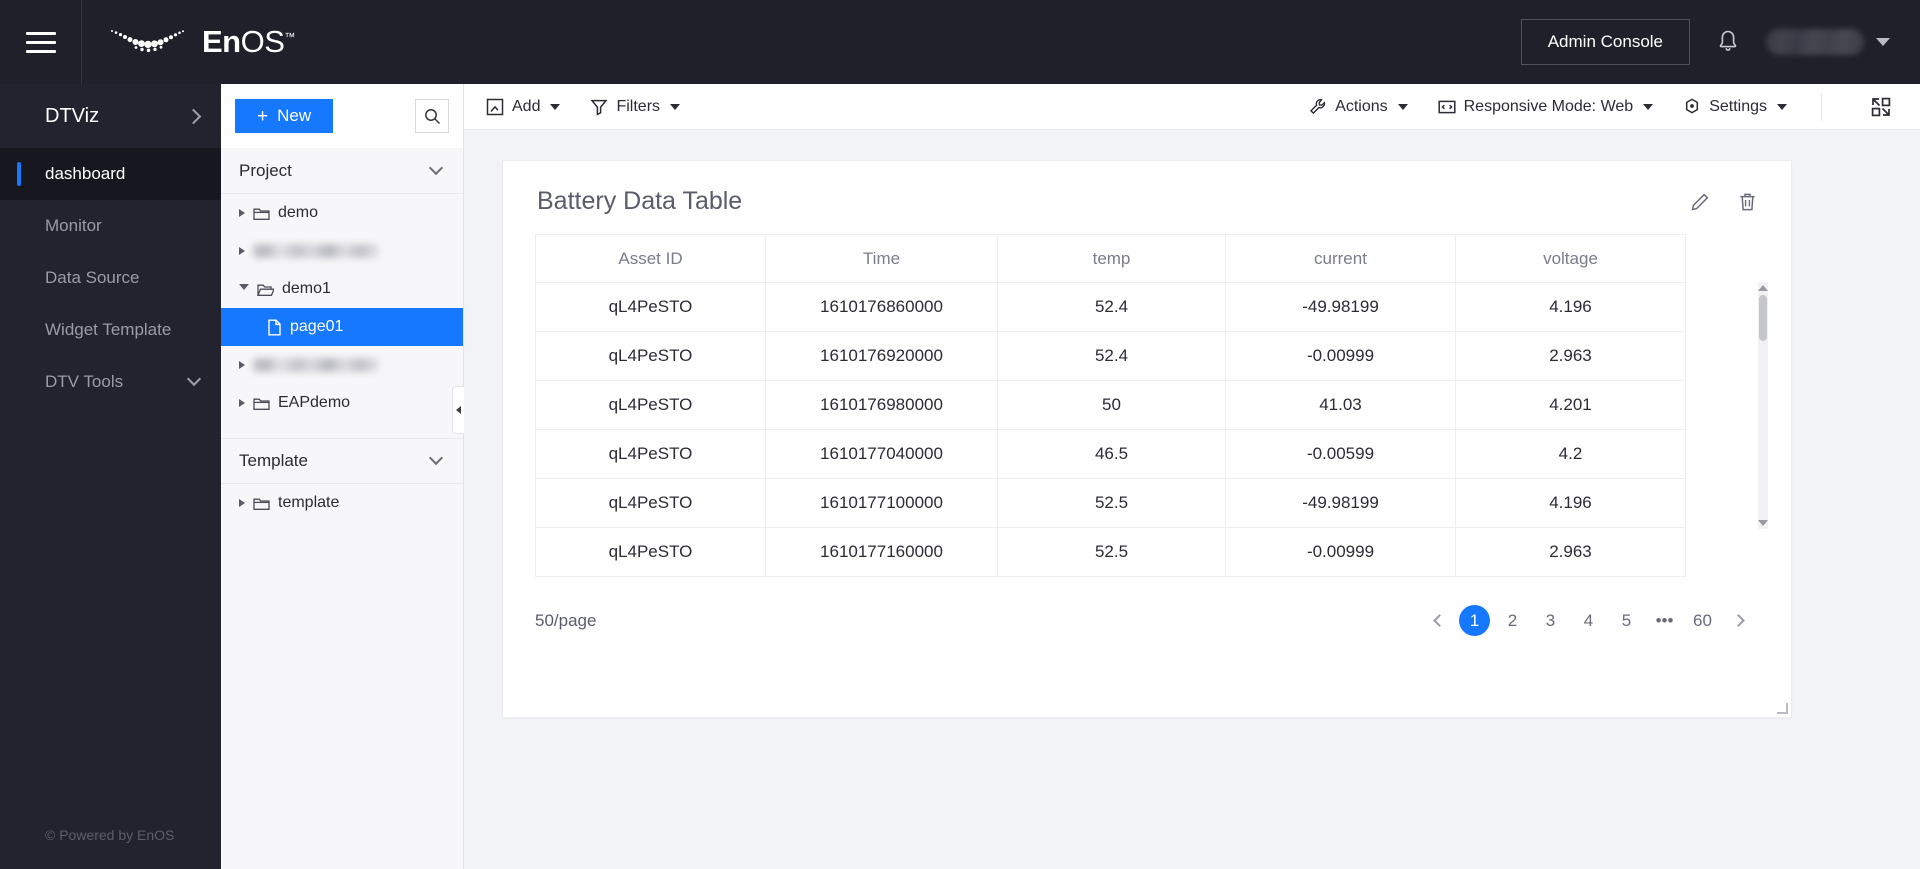 The width and height of the screenshot is (1920, 869). Describe the element at coordinates (194, 379) in the screenshot. I see `chevron-down-icon` at that location.